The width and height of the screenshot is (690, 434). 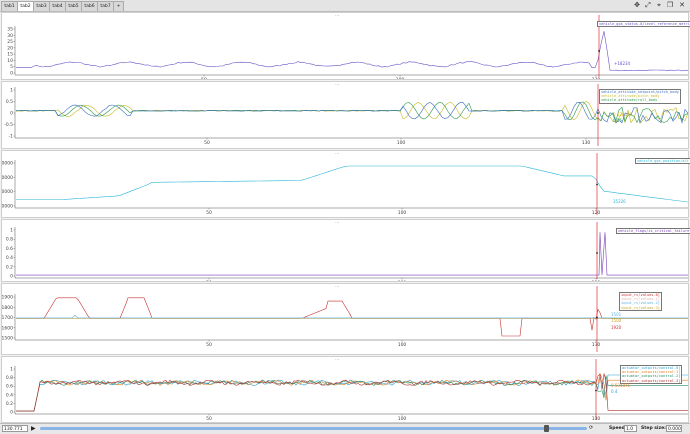 I want to click on y-tick-label: 30000, so click(x=7, y=178).